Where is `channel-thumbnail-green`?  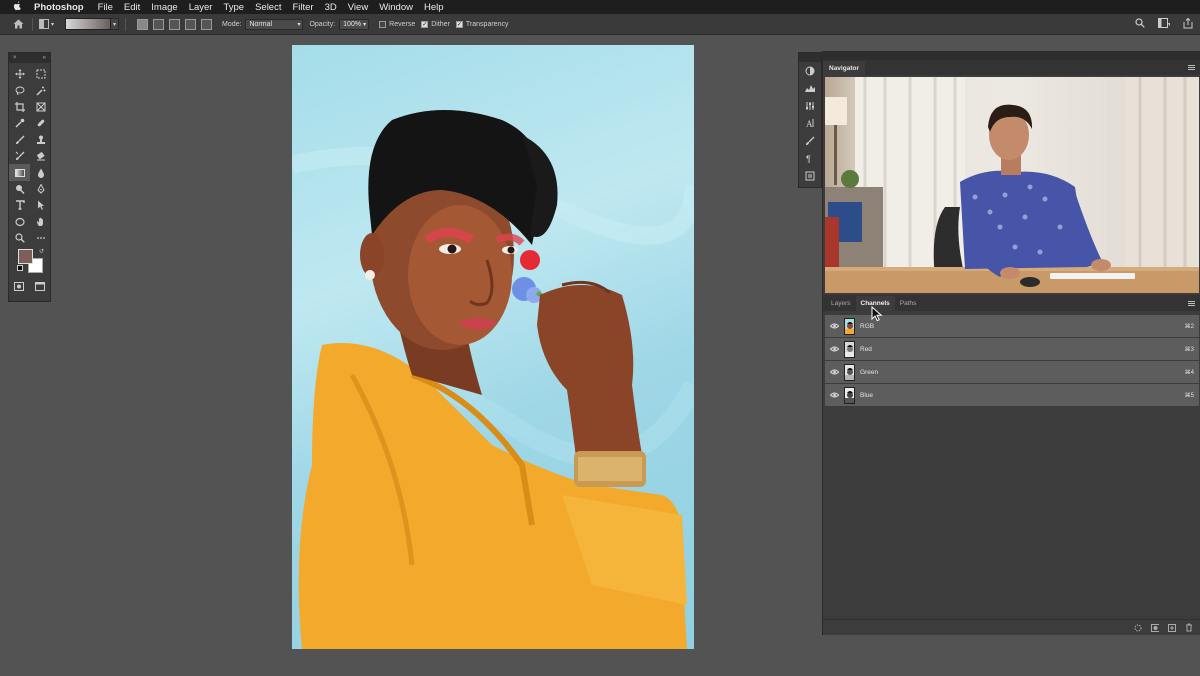 channel-thumbnail-green is located at coordinates (849, 372).